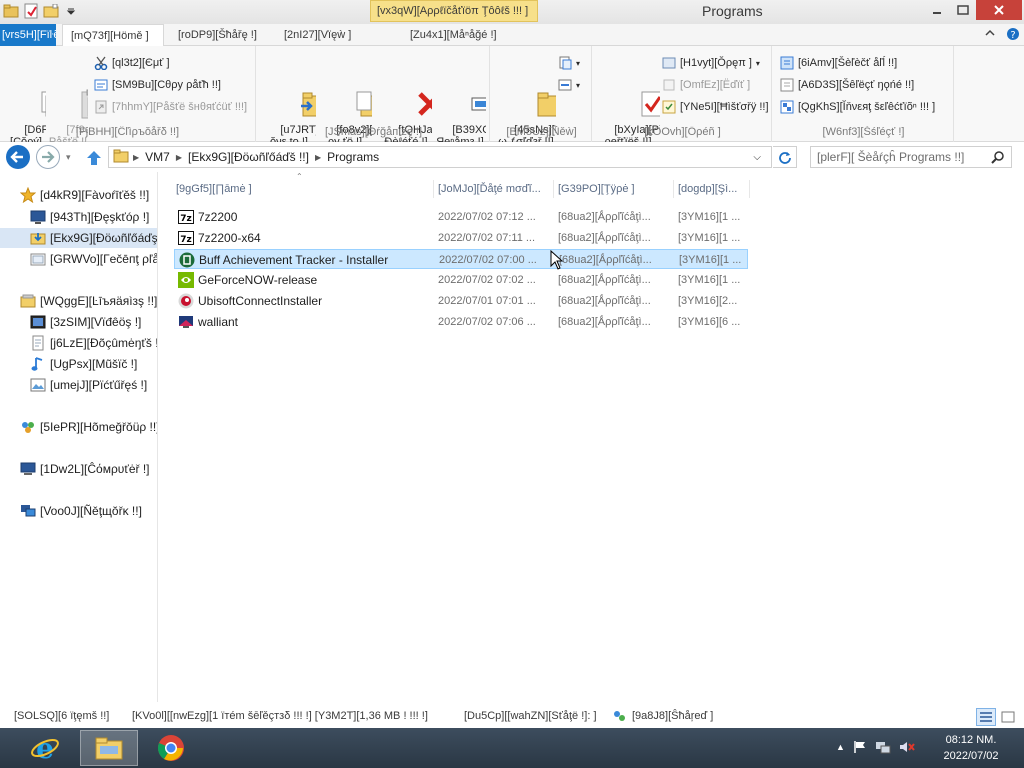 The height and width of the screenshot is (768, 1024). Describe the element at coordinates (911, 157) in the screenshot. I see `search-input: [plerF][ Šèåŕçĥ Programs !!]` at that location.